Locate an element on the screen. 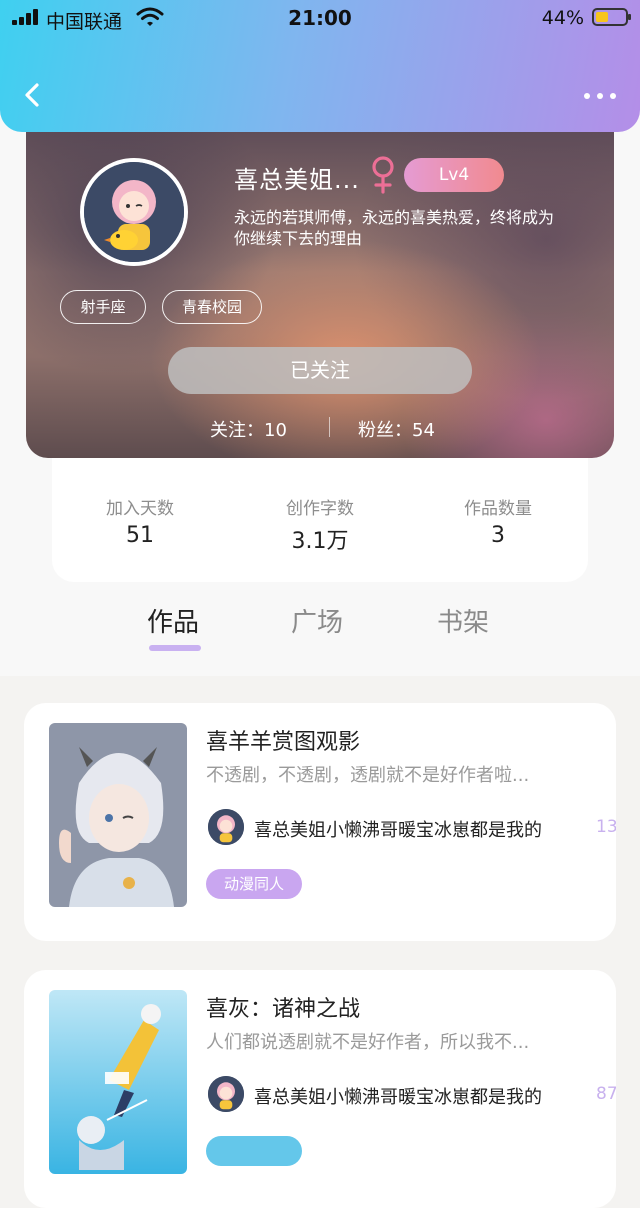  battery-percent: 44% is located at coordinates (562, 18).